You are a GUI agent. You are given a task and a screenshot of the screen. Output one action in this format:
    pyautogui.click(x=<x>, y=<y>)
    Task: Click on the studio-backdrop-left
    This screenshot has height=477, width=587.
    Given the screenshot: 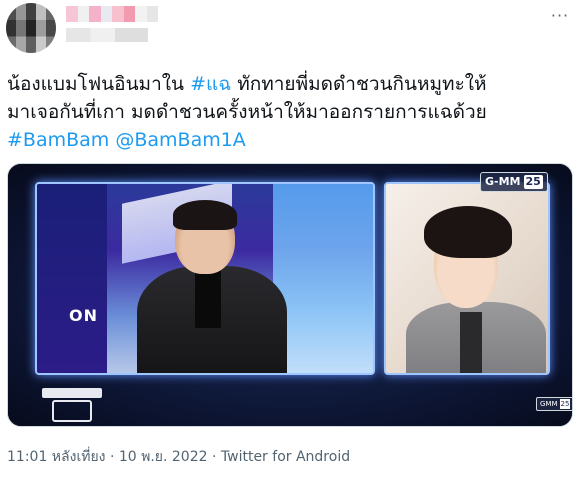 What is the action you would take?
    pyautogui.click(x=72, y=278)
    